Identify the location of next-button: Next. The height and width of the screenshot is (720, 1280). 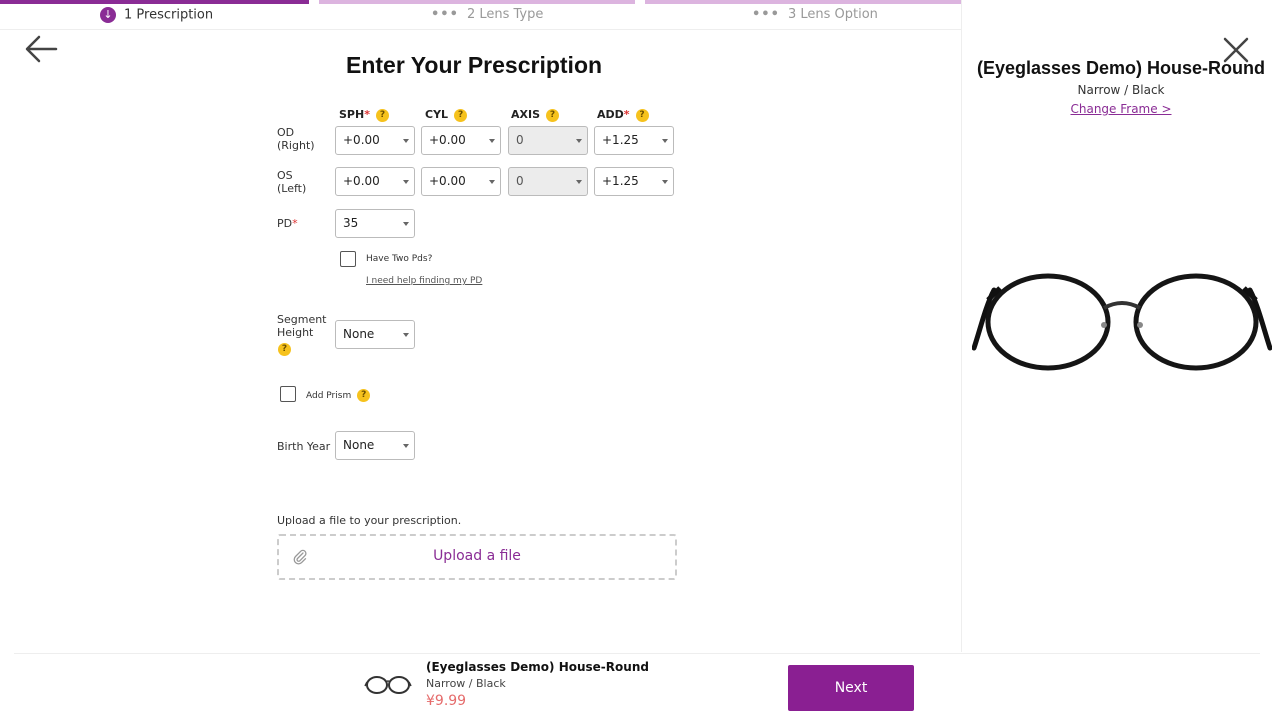
(851, 688).